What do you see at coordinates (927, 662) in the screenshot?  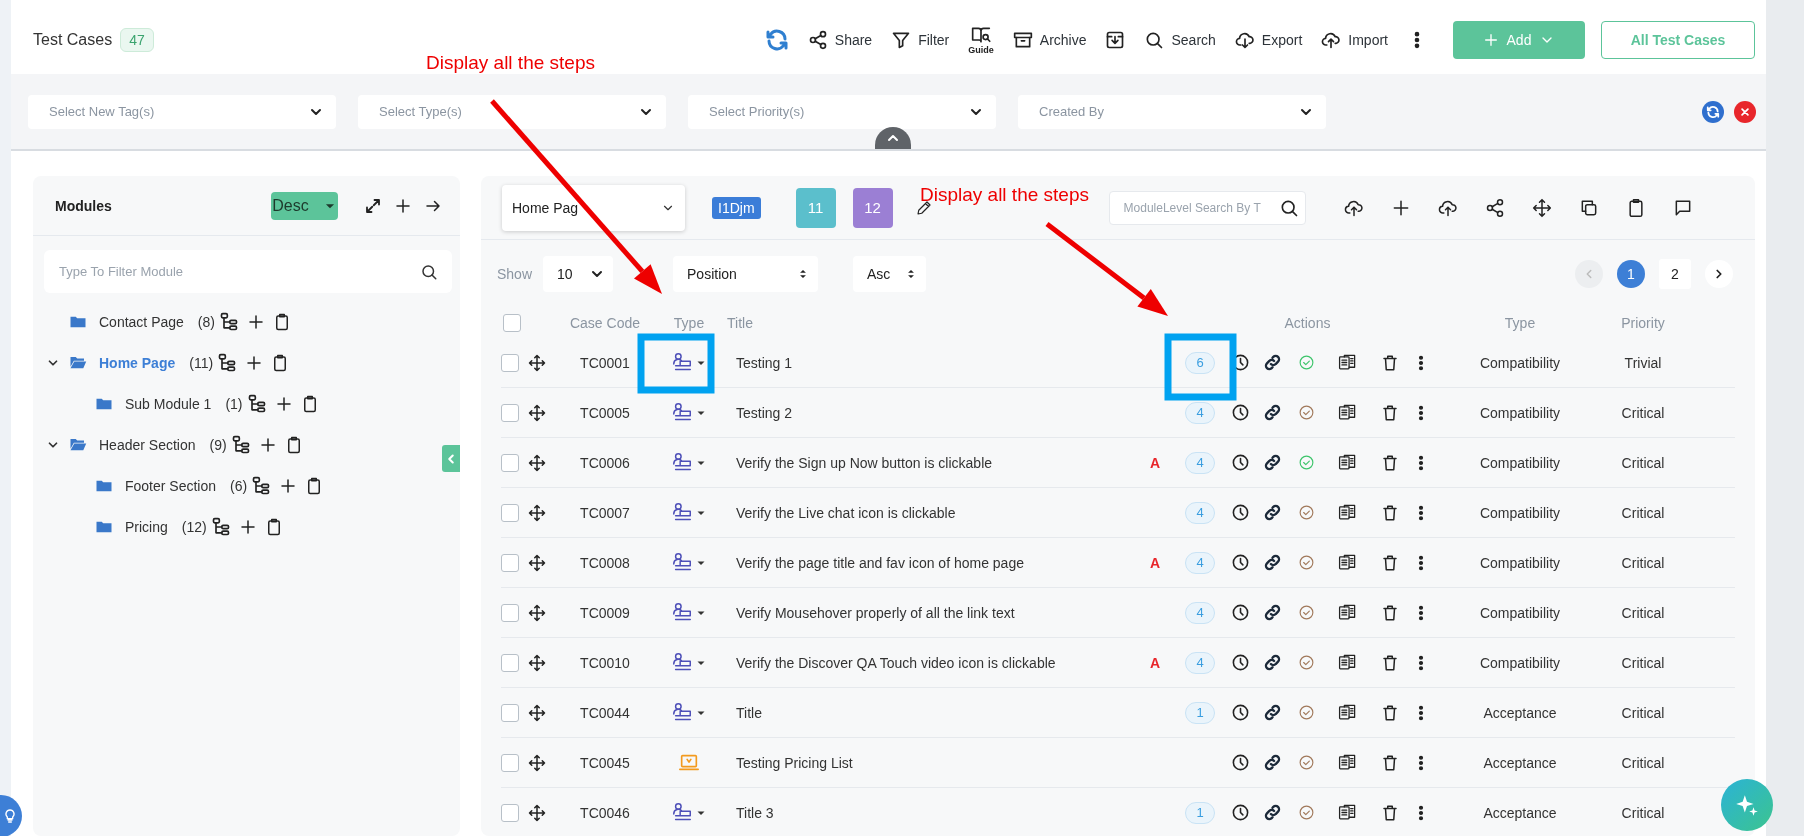 I see `case-title: Verify the Discover QA Touch video icon is clickable` at bounding box center [927, 662].